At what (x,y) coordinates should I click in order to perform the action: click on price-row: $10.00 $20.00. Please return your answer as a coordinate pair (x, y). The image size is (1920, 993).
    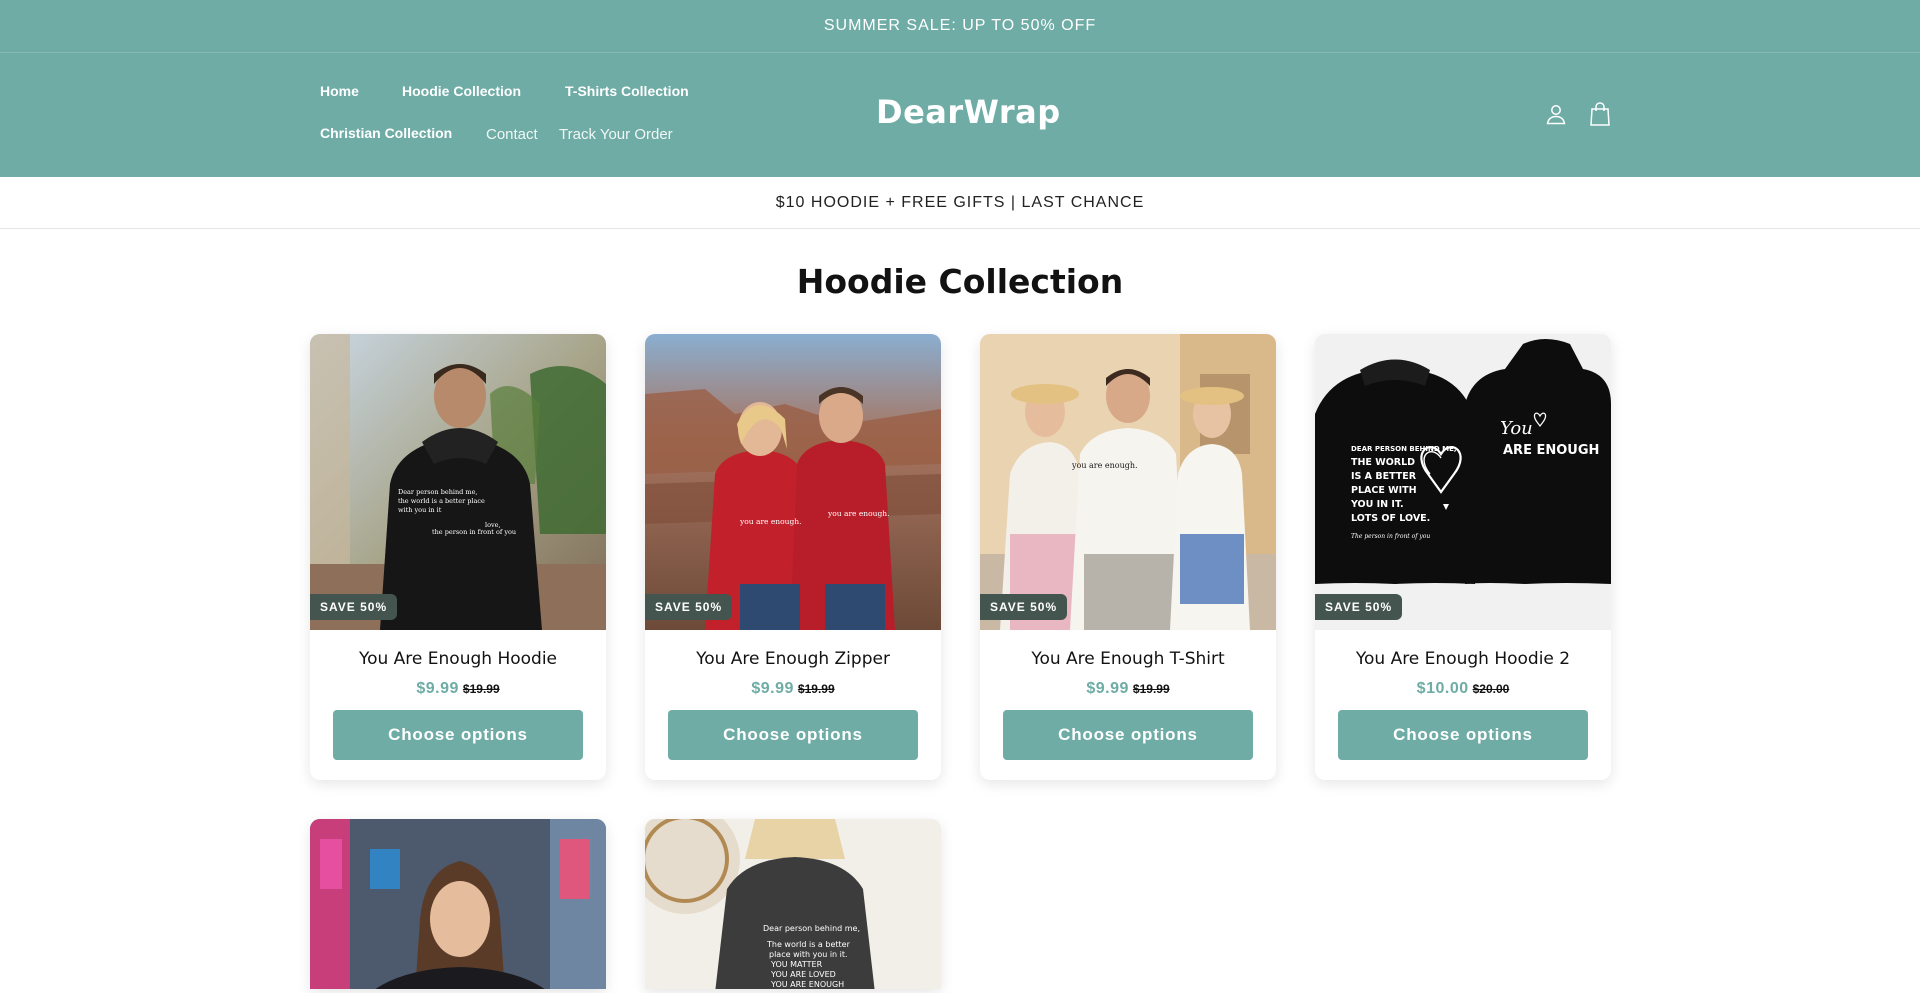
    Looking at the image, I should click on (1463, 689).